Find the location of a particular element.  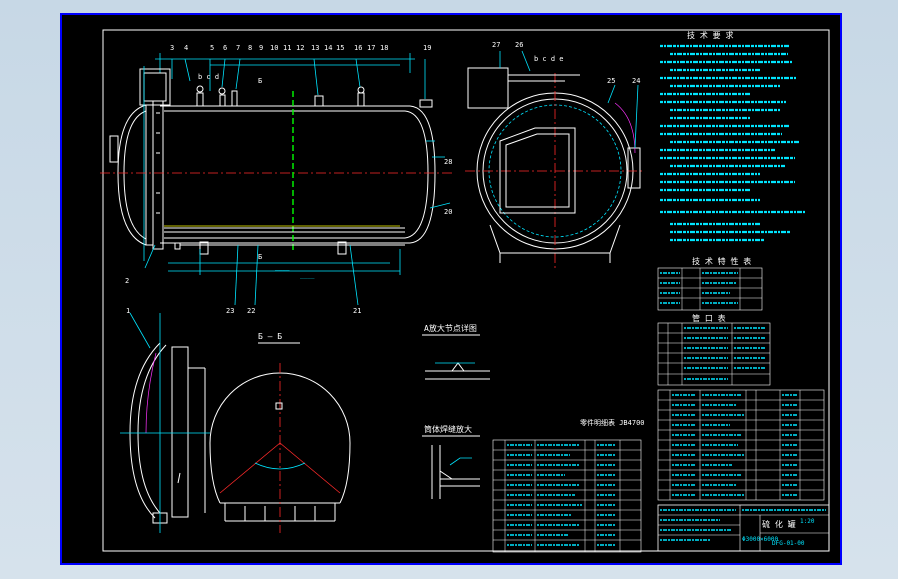

title-block-drawing-number: DFG-01-00 is located at coordinates (788, 543).